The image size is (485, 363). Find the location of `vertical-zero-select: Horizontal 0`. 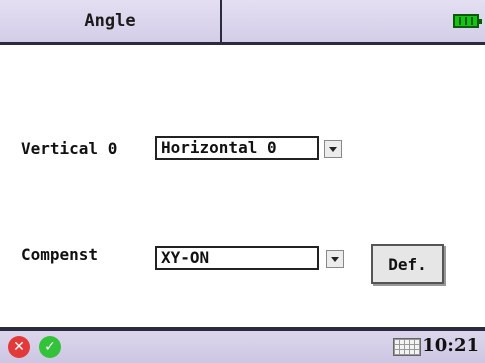

vertical-zero-select: Horizontal 0 is located at coordinates (237, 148).